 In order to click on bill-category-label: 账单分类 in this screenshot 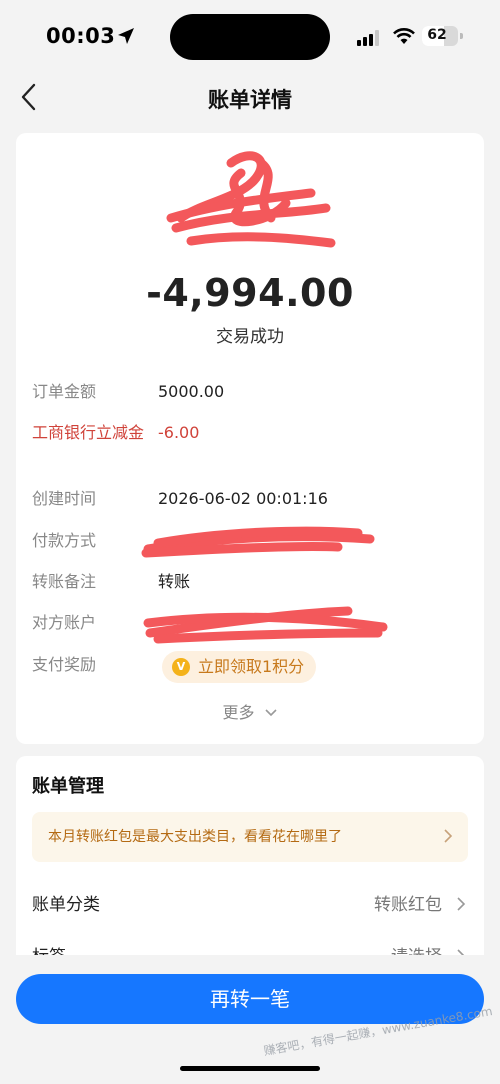, I will do `click(66, 905)`.